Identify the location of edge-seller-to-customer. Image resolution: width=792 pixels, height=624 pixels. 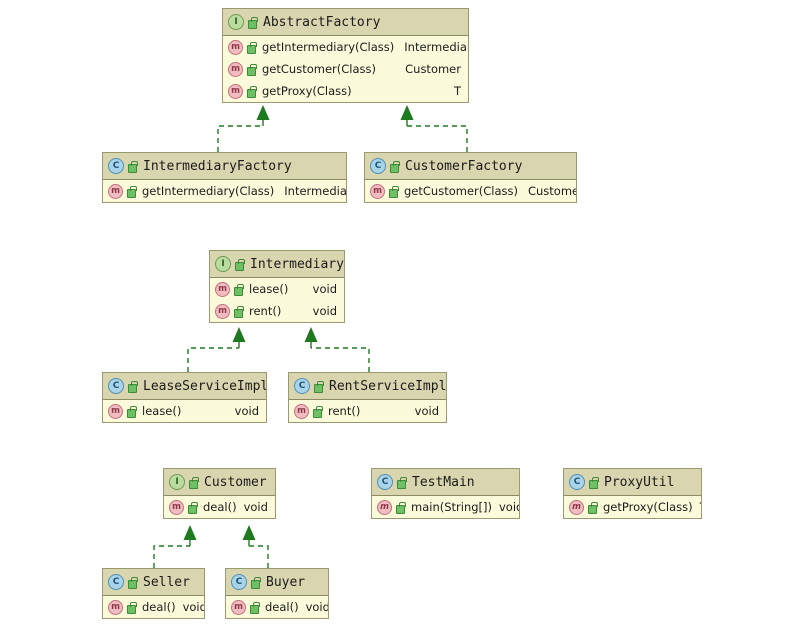
(172, 553).